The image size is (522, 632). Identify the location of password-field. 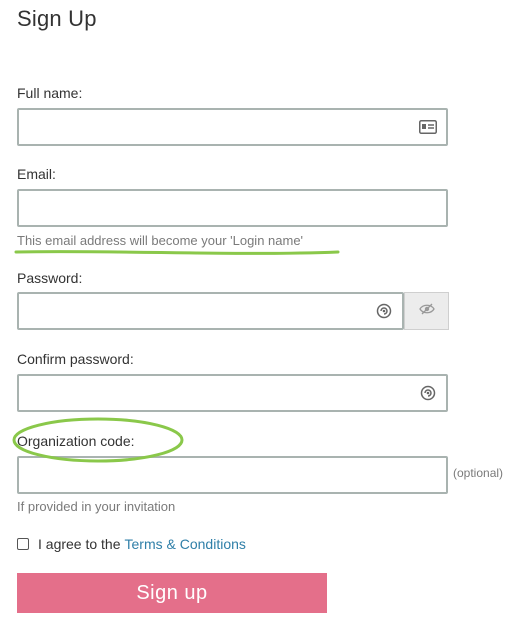
(210, 311).